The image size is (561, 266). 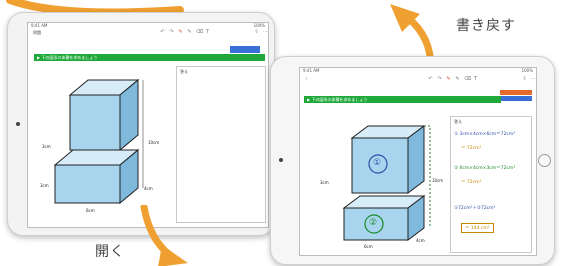 What do you see at coordinates (148, 188) in the screenshot?
I see `back-dim-depth-lower: 4cm` at bounding box center [148, 188].